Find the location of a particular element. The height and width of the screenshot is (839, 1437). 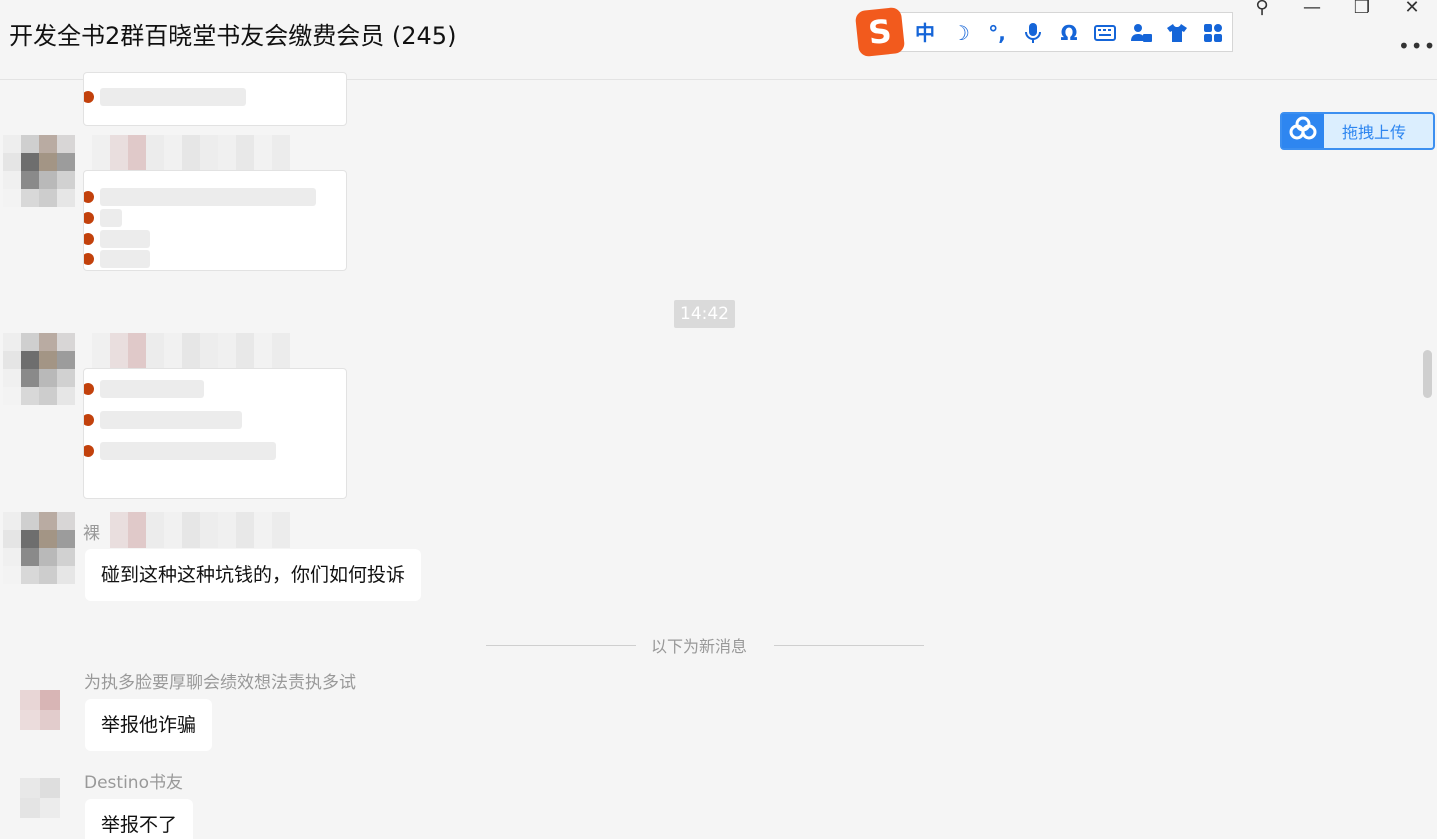

chat-title: 开发全书2群百晓堂书友会缴费会员 (245) is located at coordinates (233, 36).